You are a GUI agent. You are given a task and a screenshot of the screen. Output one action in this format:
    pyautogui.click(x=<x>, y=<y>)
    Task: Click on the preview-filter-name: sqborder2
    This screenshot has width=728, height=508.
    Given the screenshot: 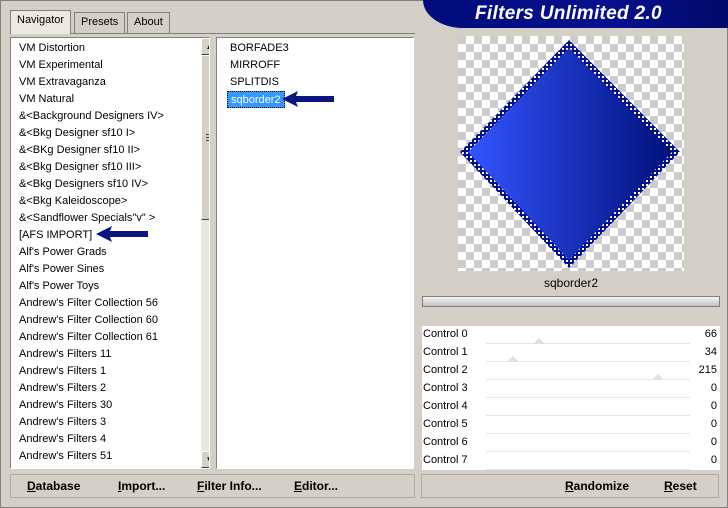 What is the action you would take?
    pyautogui.click(x=571, y=283)
    